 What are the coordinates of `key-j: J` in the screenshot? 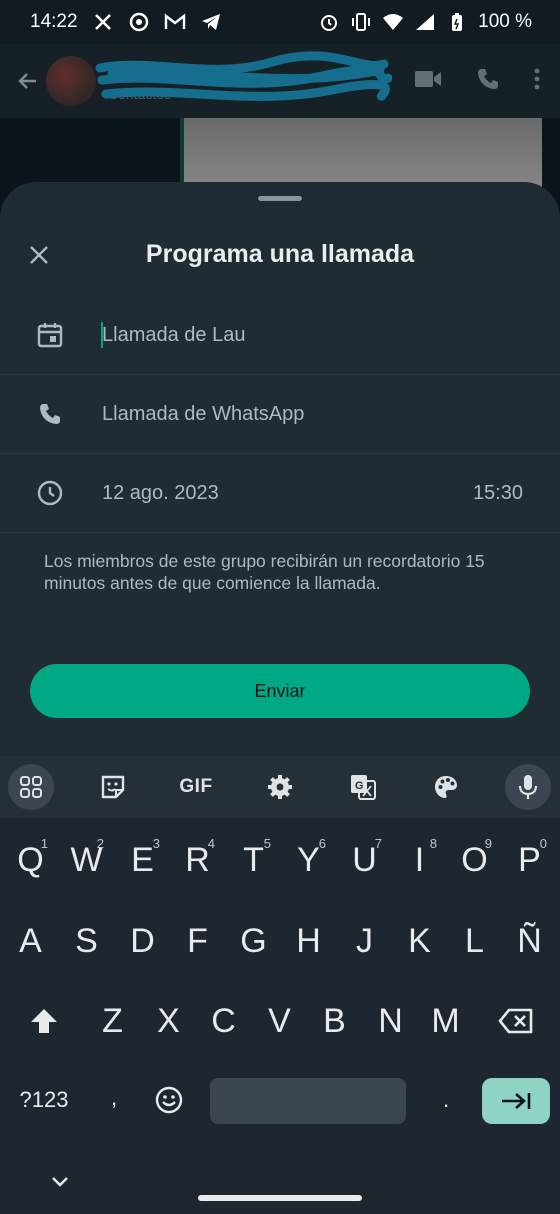 It's located at (364, 941).